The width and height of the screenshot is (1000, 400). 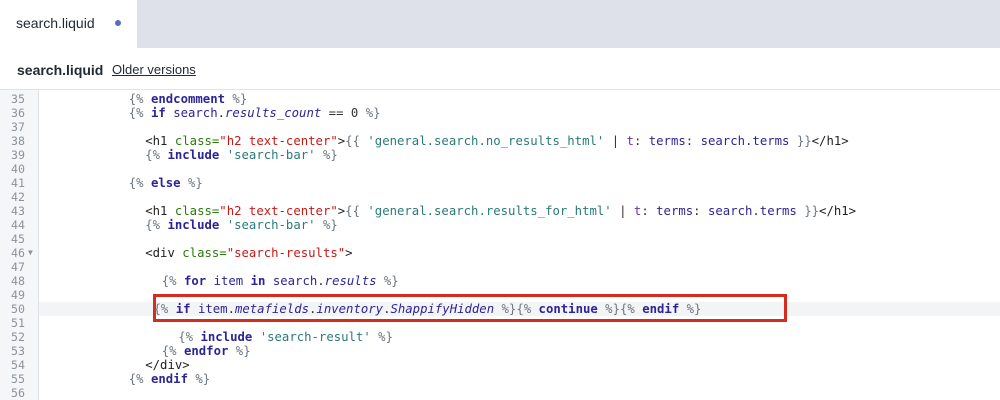 What do you see at coordinates (255, 113) in the screenshot?
I see `code-text: {% if search.results_count == 0 %}` at bounding box center [255, 113].